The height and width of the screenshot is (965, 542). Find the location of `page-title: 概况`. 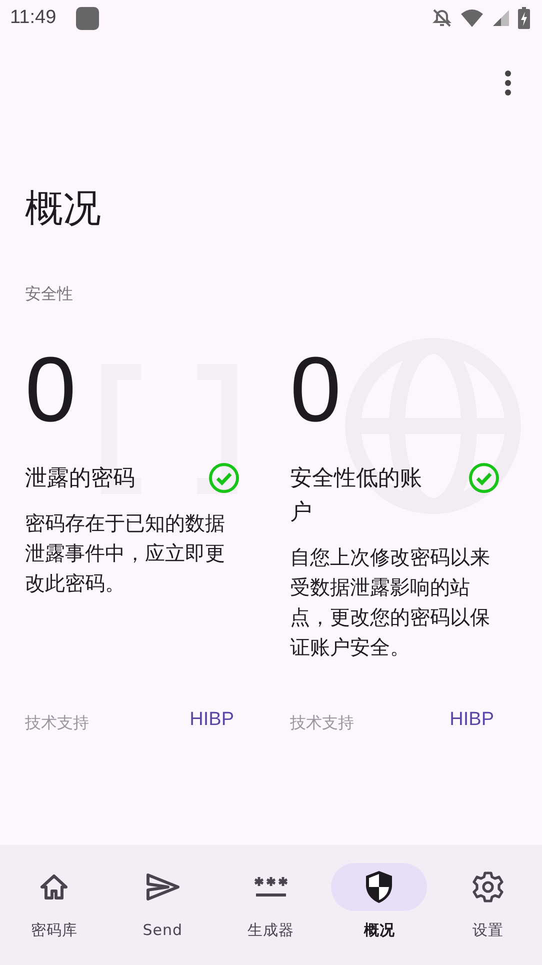

page-title: 概况 is located at coordinates (63, 208).